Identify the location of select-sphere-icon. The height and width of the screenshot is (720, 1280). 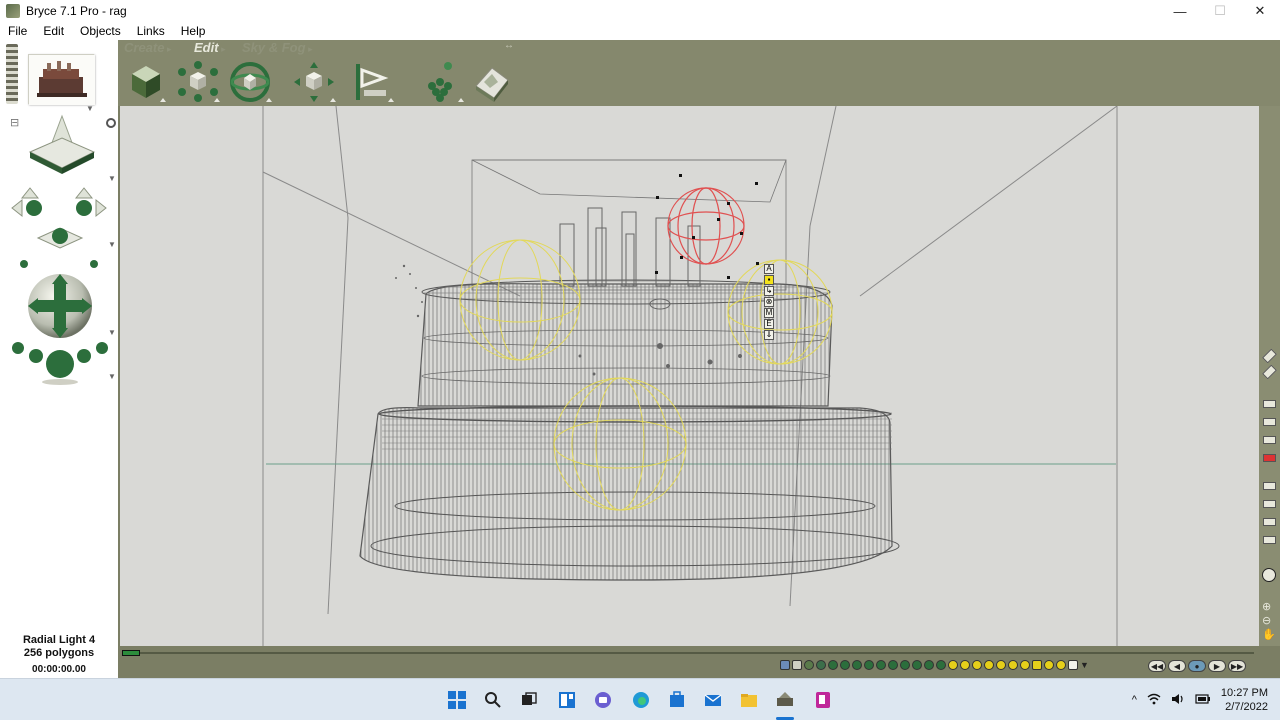
(833, 665).